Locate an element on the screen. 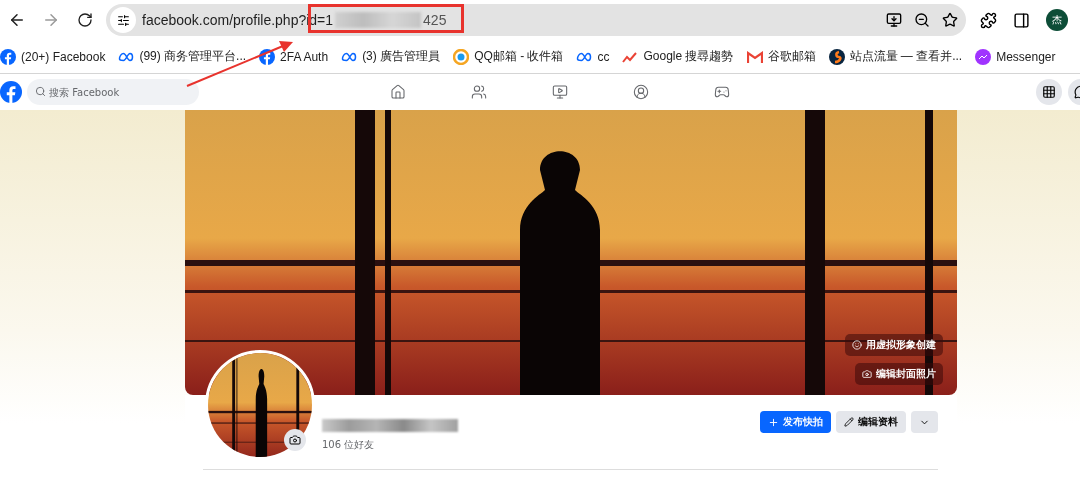  cover-button: 编辑封面照片 is located at coordinates (899, 374).